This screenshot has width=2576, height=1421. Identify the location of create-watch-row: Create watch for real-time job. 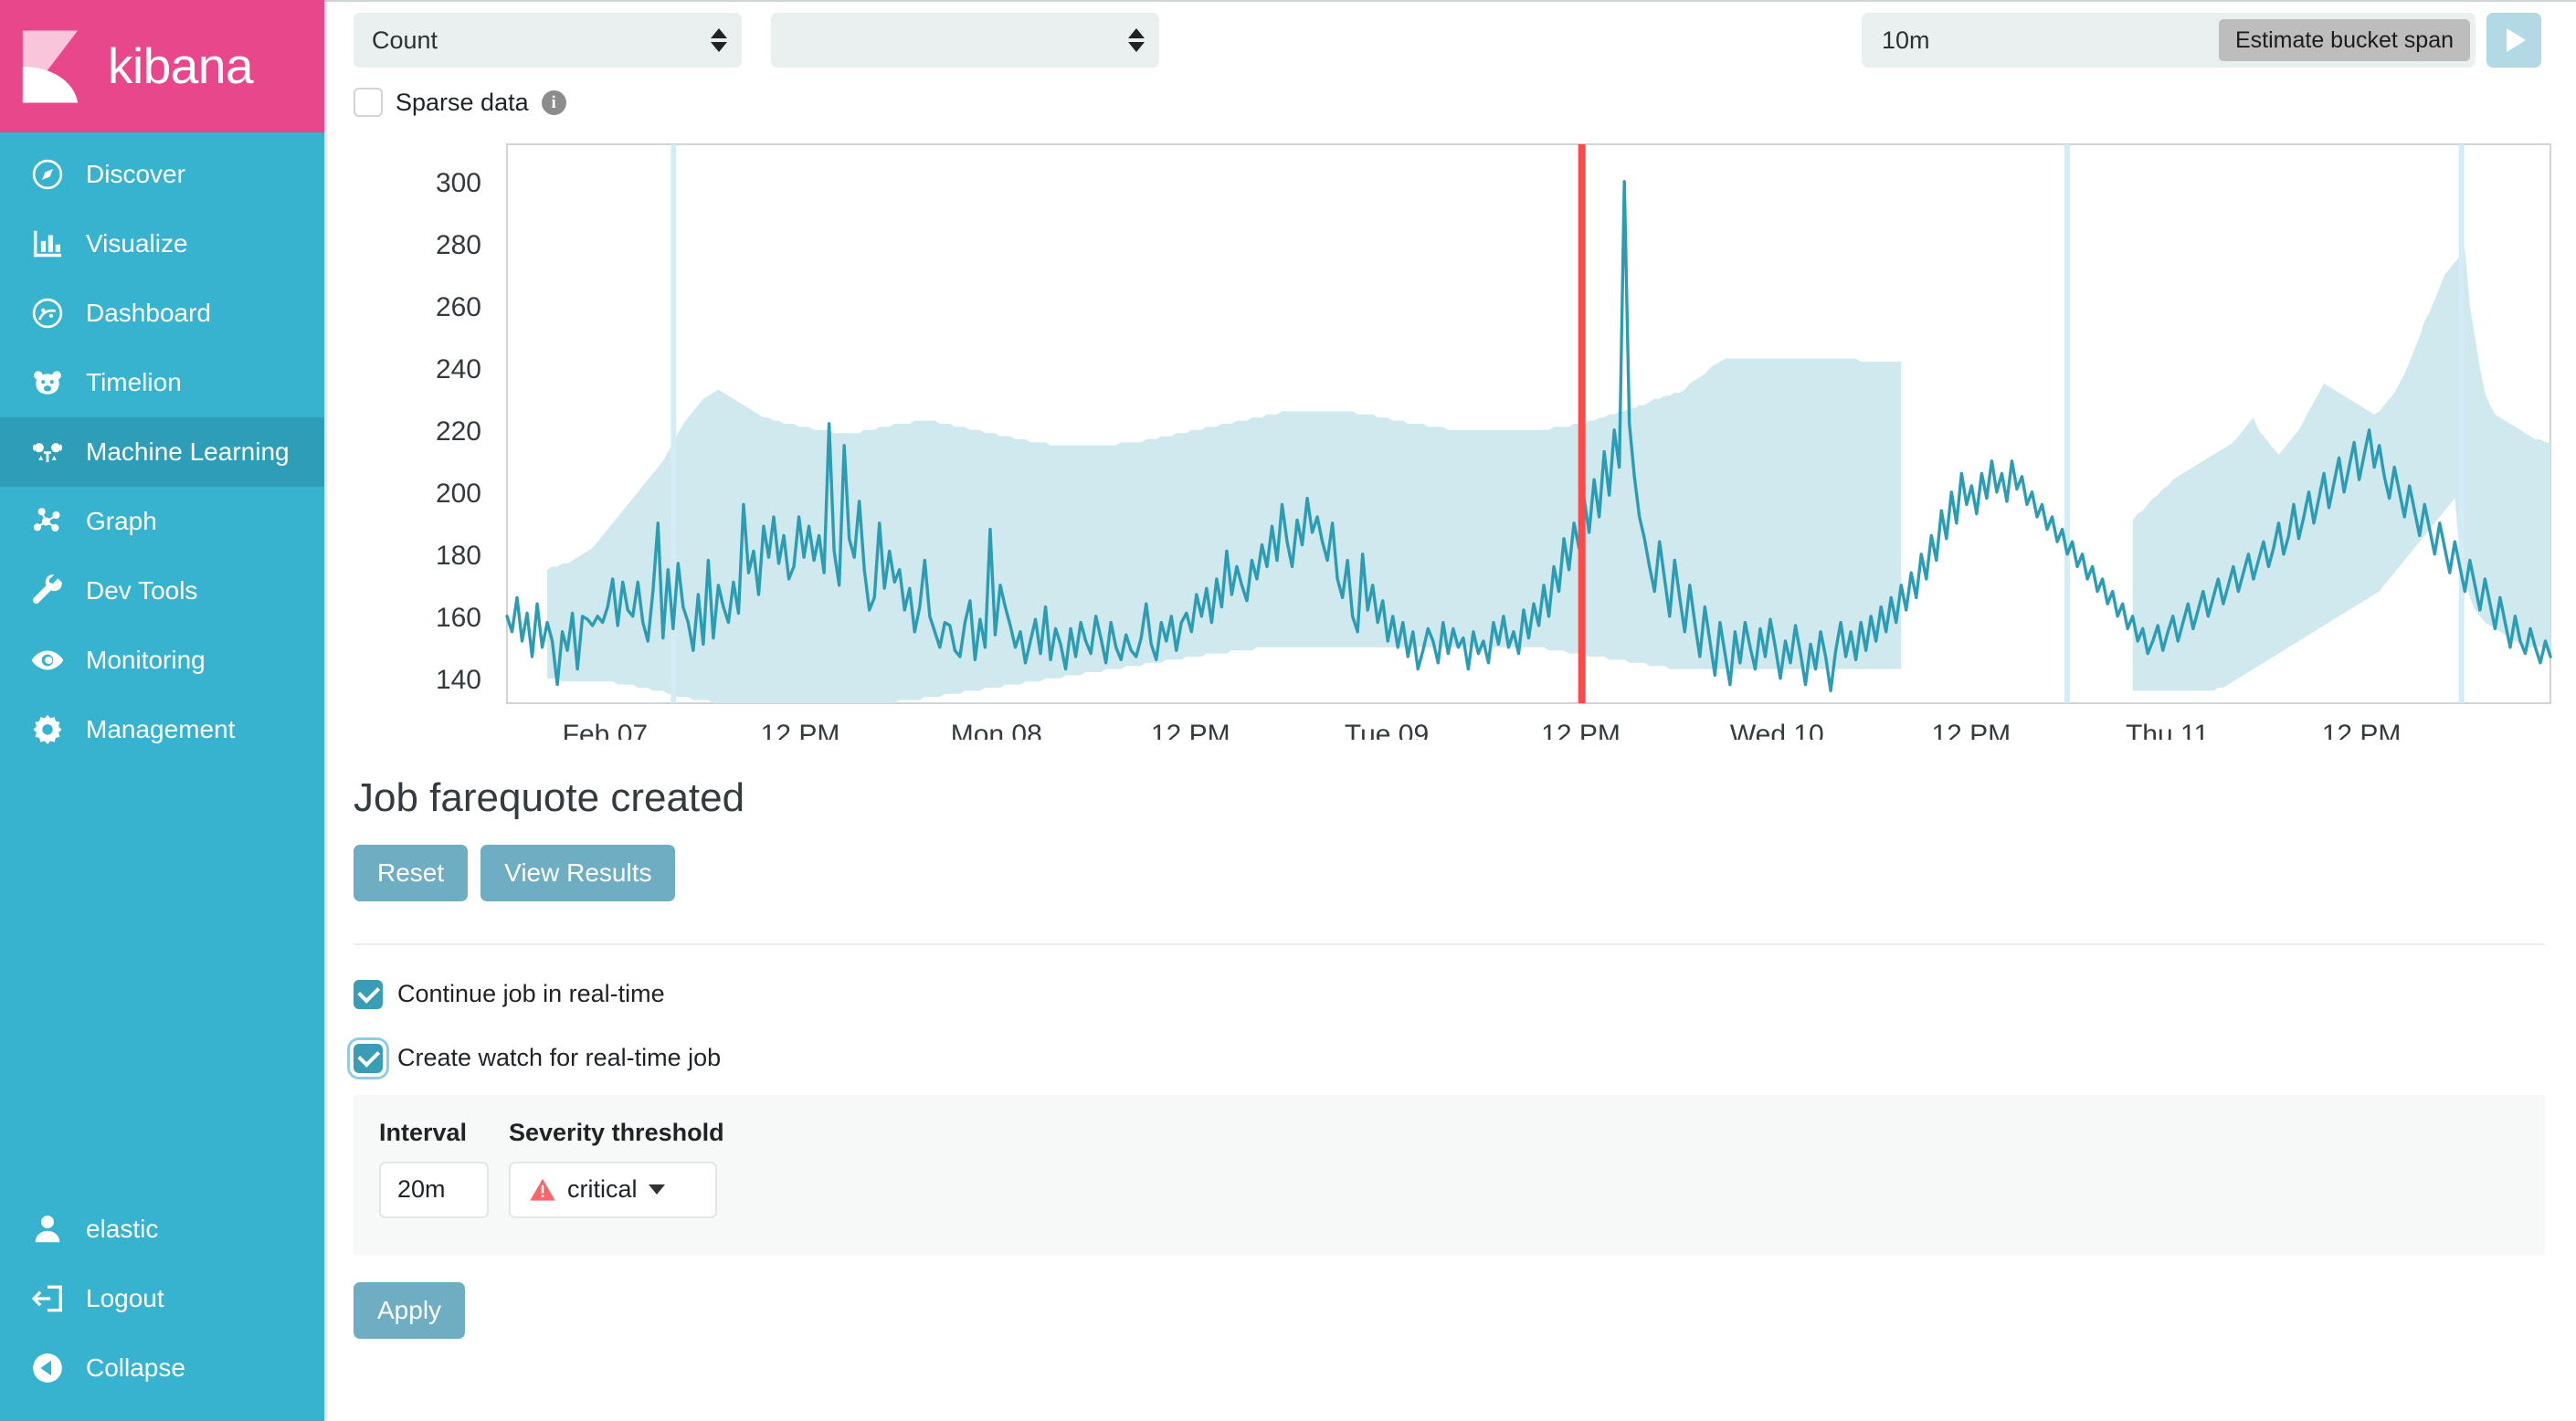
(1450, 1058).